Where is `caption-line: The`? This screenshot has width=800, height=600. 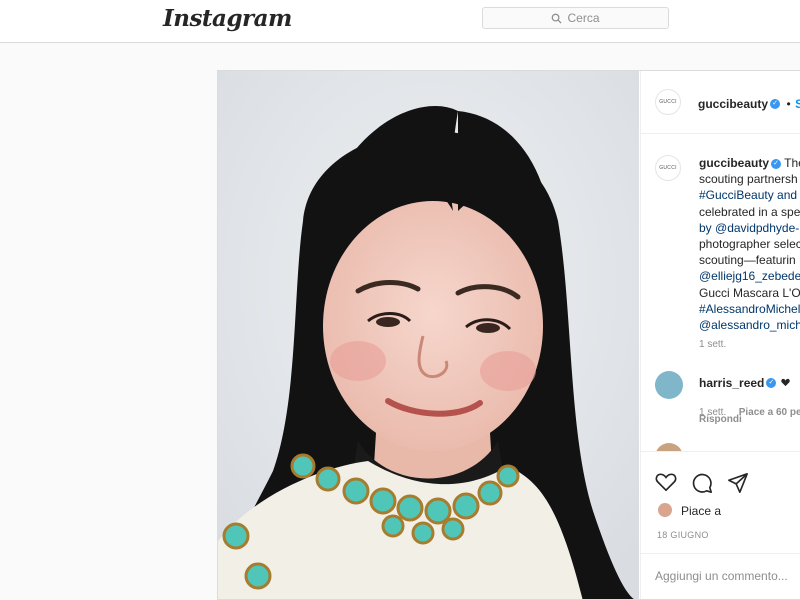 caption-line: The is located at coordinates (792, 163).